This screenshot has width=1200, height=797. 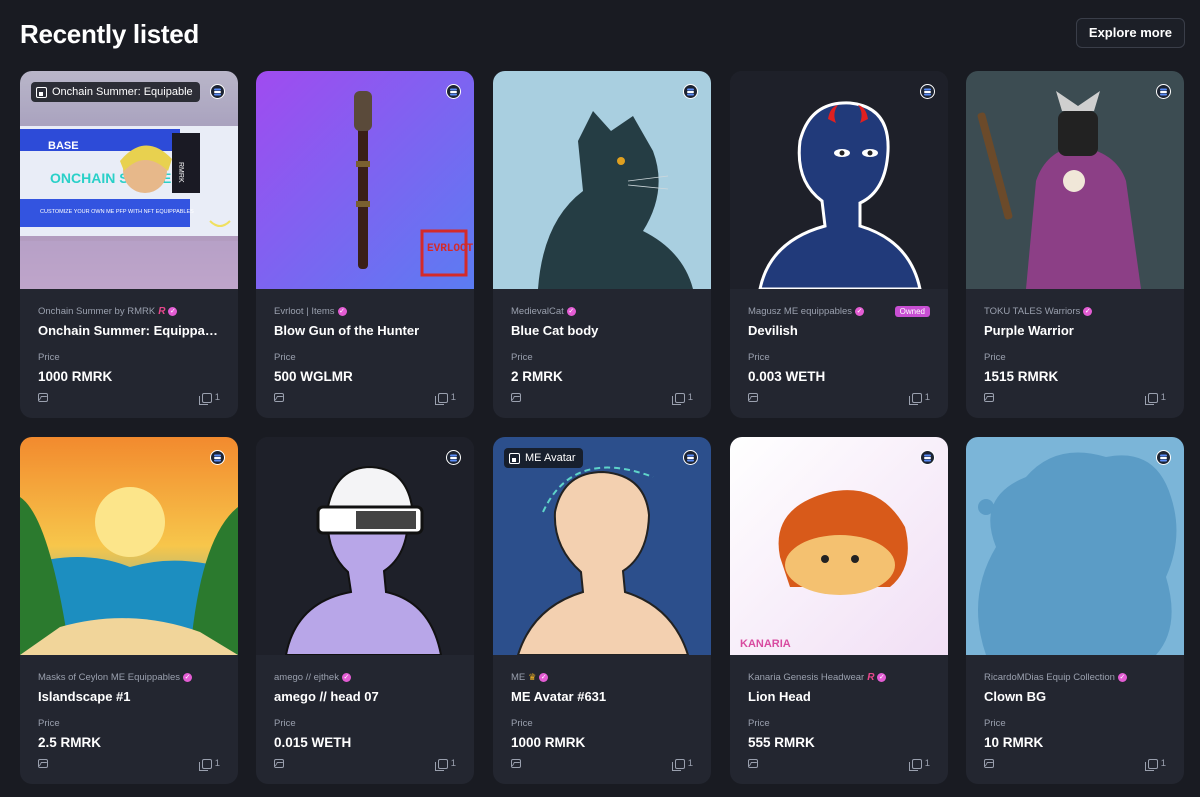 What do you see at coordinates (800, 311) in the screenshot?
I see `collection-name: Magusz ME equippables` at bounding box center [800, 311].